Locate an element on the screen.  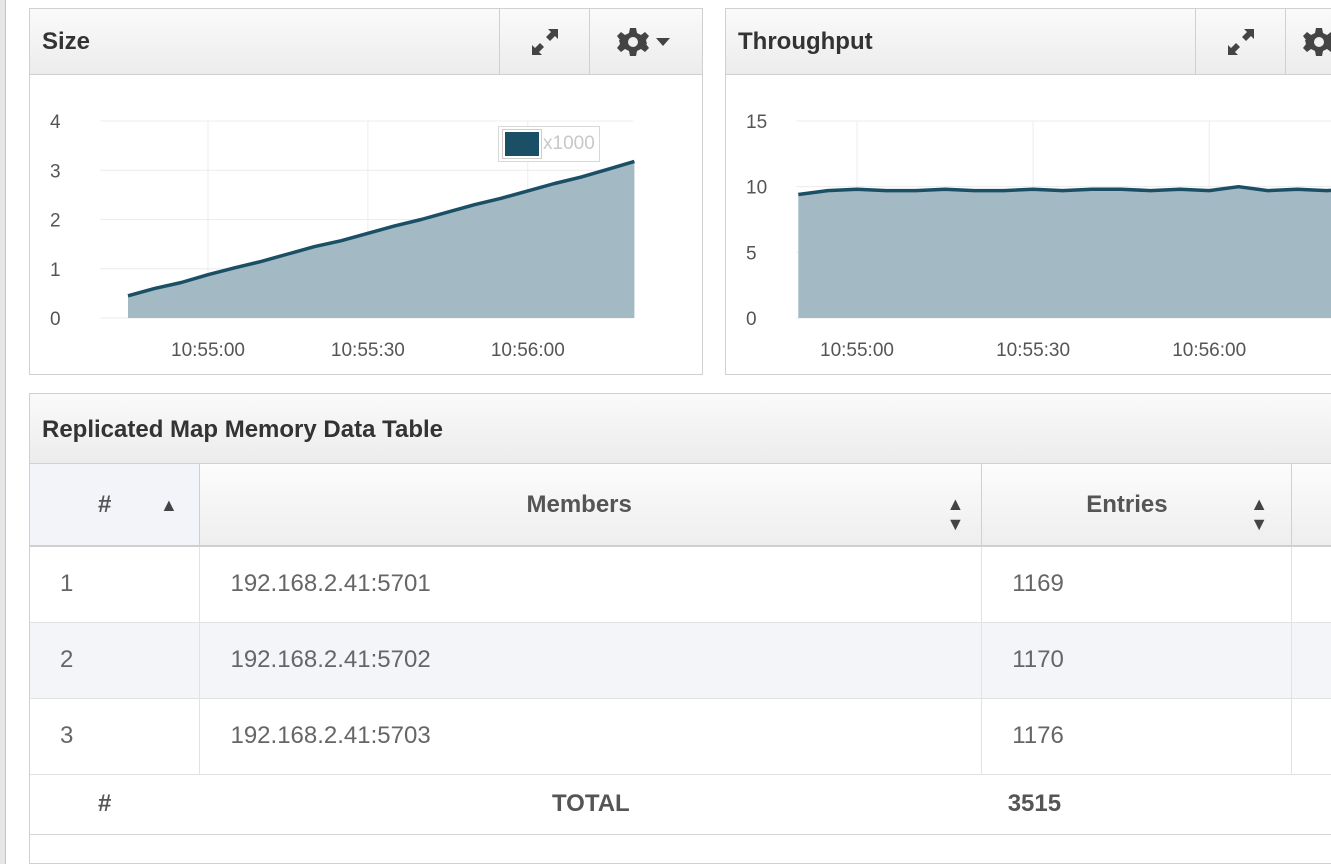
row-entries: 1176 is located at coordinates (1136, 736).